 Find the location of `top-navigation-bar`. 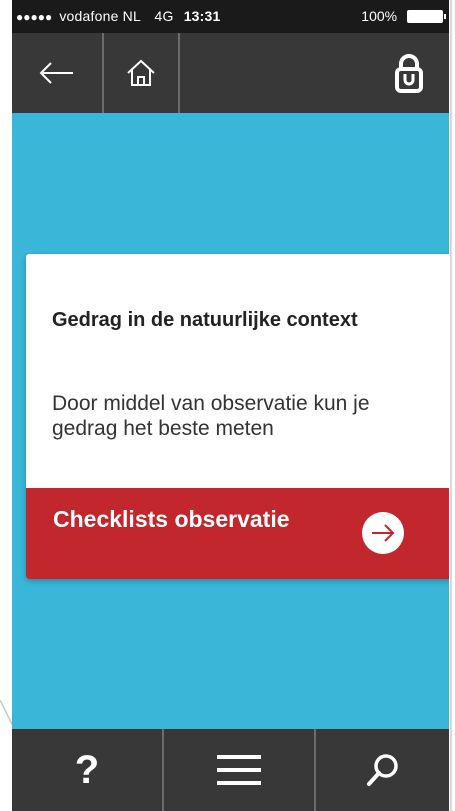

top-navigation-bar is located at coordinates (230, 73).